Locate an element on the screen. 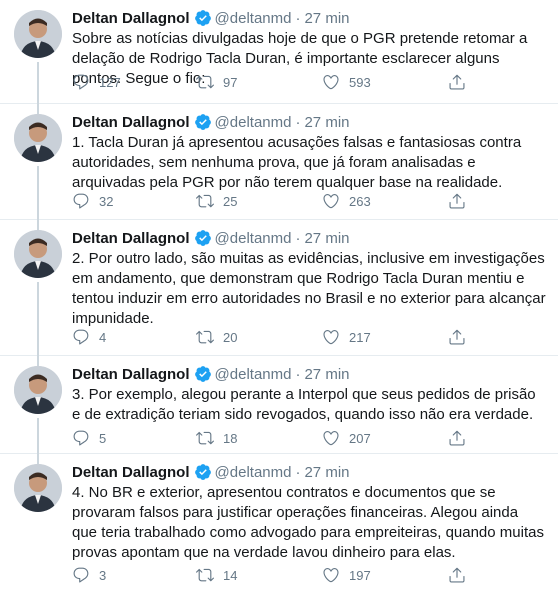  retweet-count: 18 is located at coordinates (230, 438).